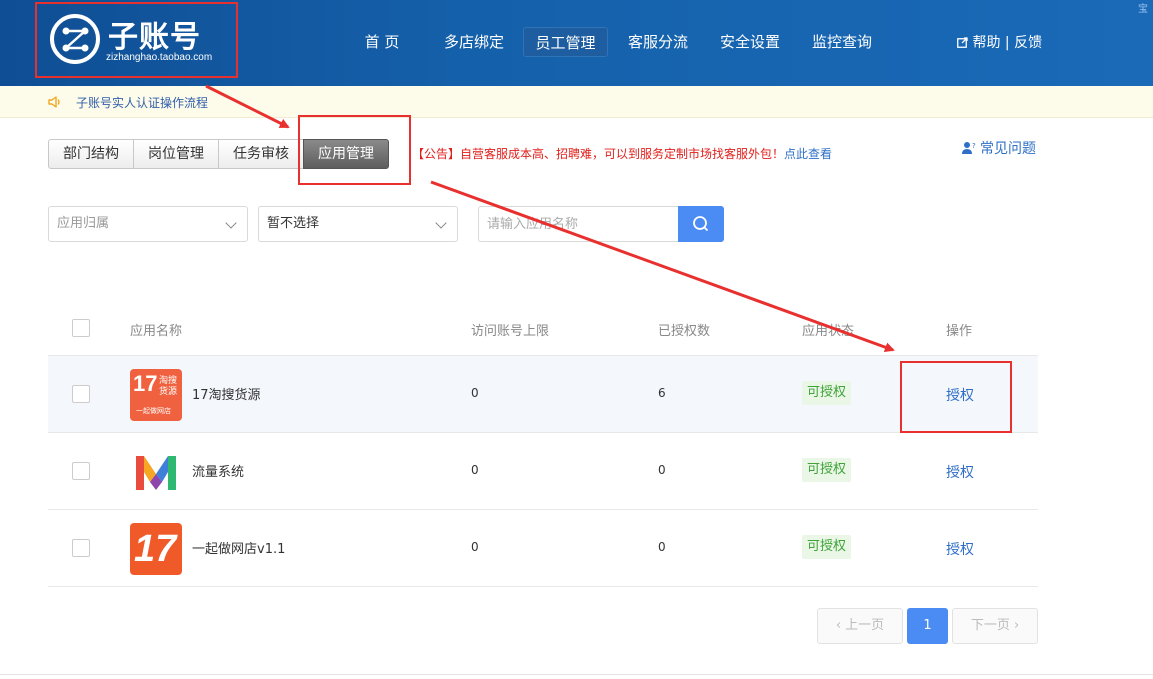 The width and height of the screenshot is (1153, 679). I want to click on header-action: 操作, so click(959, 331).